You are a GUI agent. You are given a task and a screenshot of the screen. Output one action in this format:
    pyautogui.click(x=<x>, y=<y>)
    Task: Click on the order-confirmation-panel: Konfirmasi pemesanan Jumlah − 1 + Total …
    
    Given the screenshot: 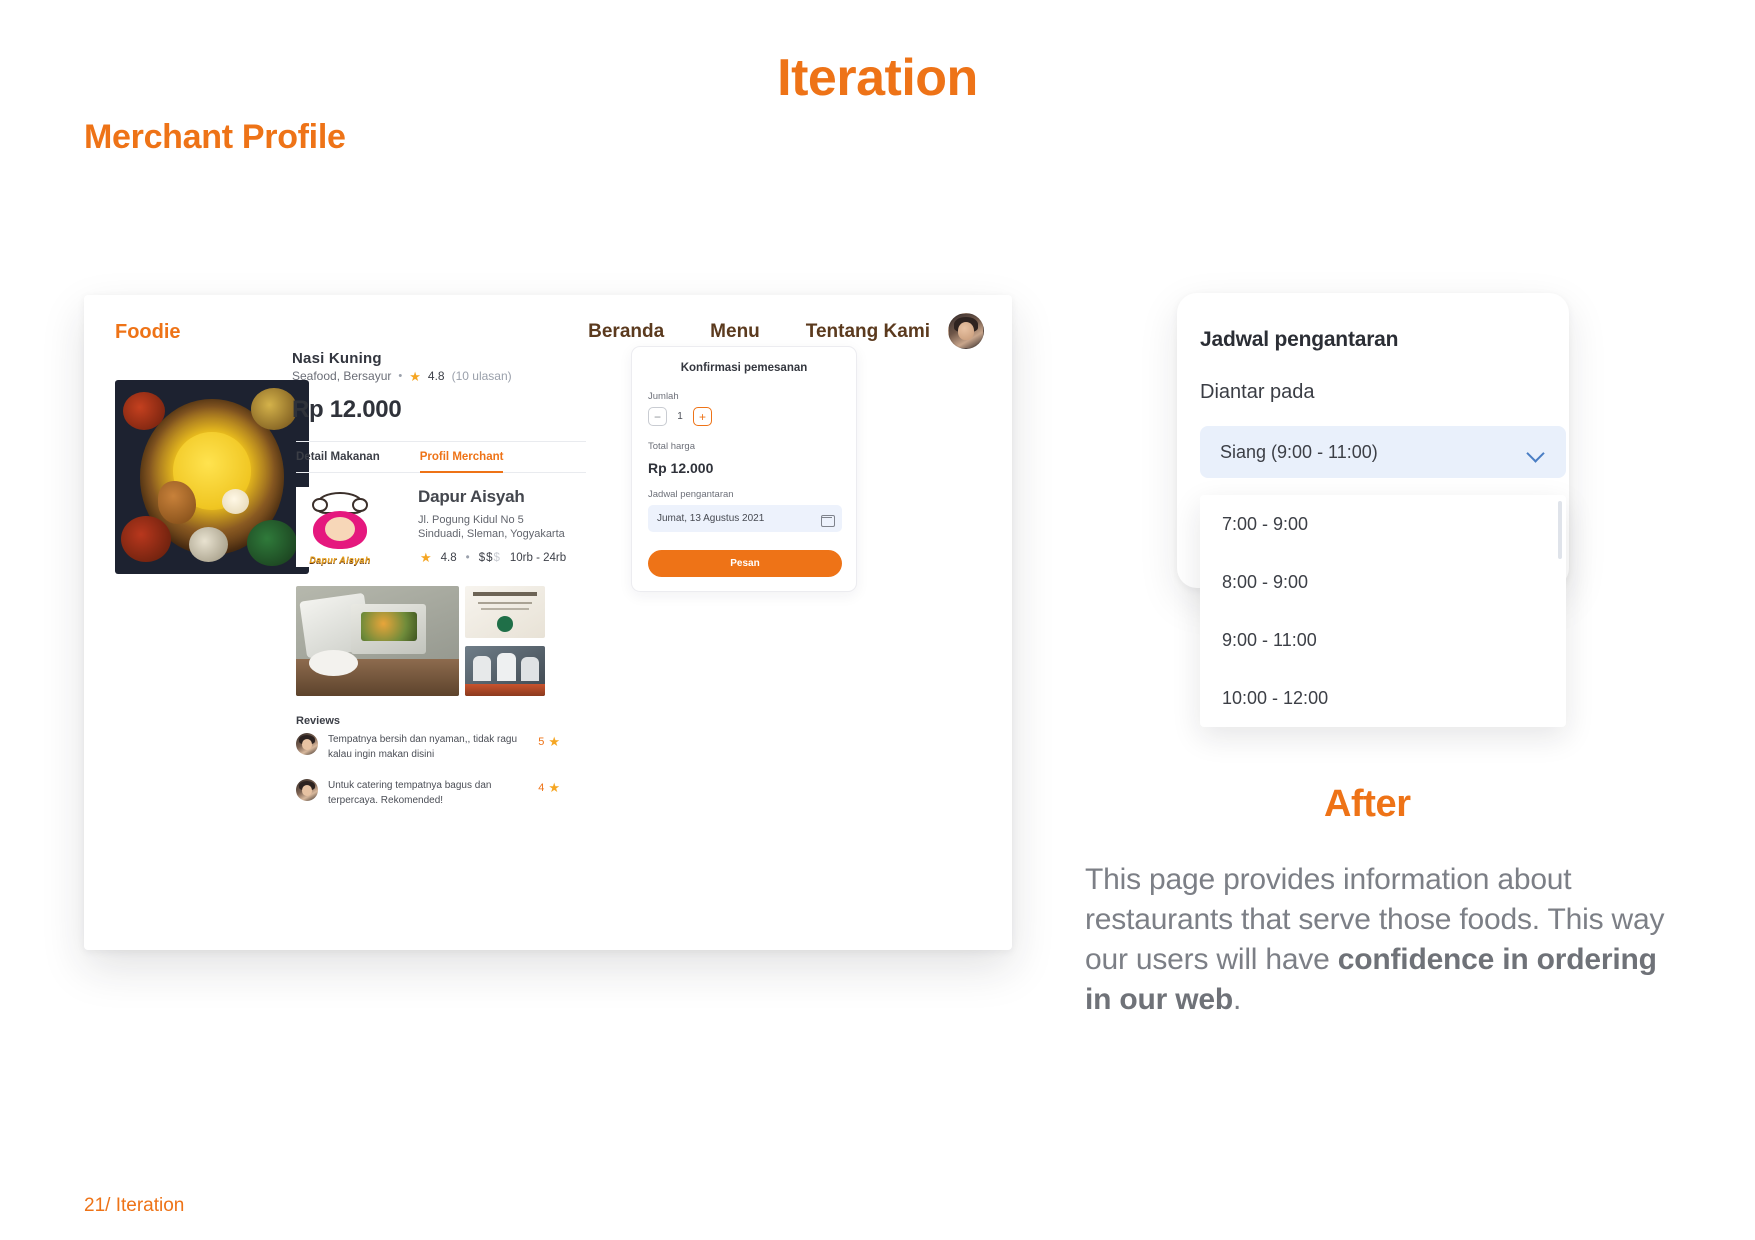 What is the action you would take?
    pyautogui.click(x=744, y=469)
    